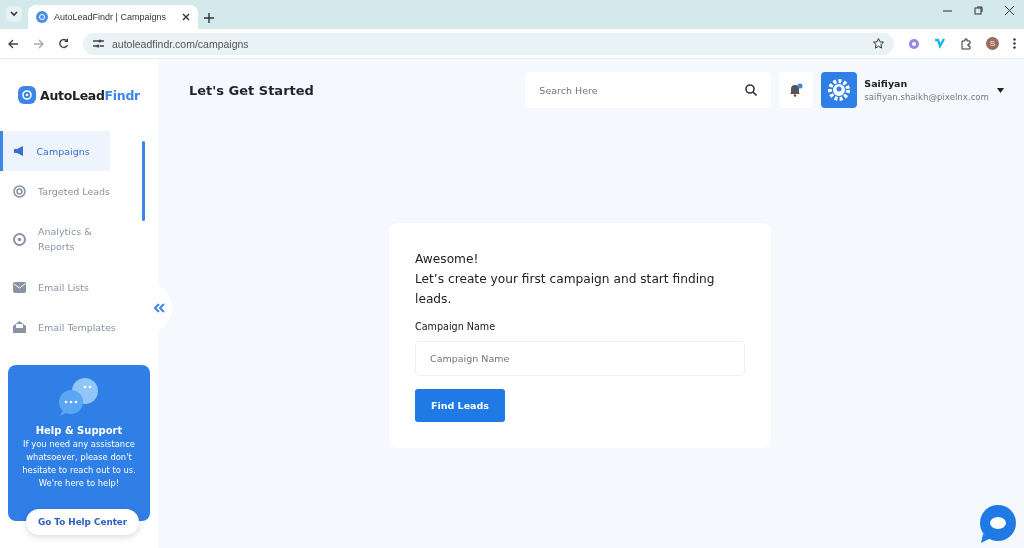 Image resolution: width=1024 pixels, height=548 pixels. I want to click on brand-name: AutoLeadFindr, so click(90, 95).